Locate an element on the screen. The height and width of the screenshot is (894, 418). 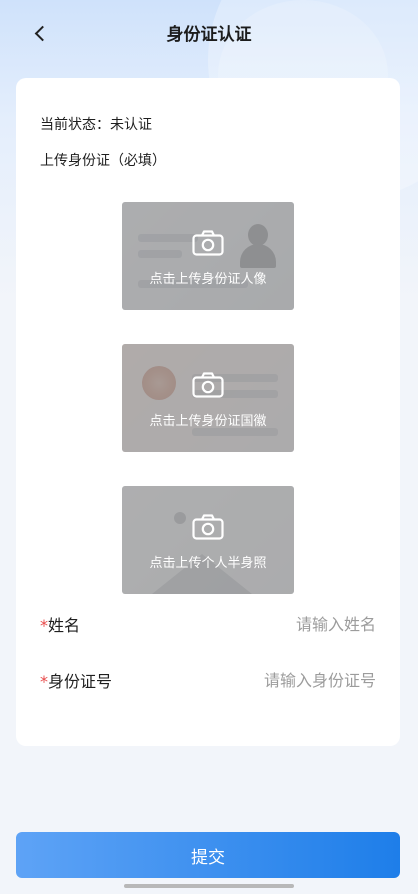
upload-label: 点击上传个人半身照 is located at coordinates (208, 563).